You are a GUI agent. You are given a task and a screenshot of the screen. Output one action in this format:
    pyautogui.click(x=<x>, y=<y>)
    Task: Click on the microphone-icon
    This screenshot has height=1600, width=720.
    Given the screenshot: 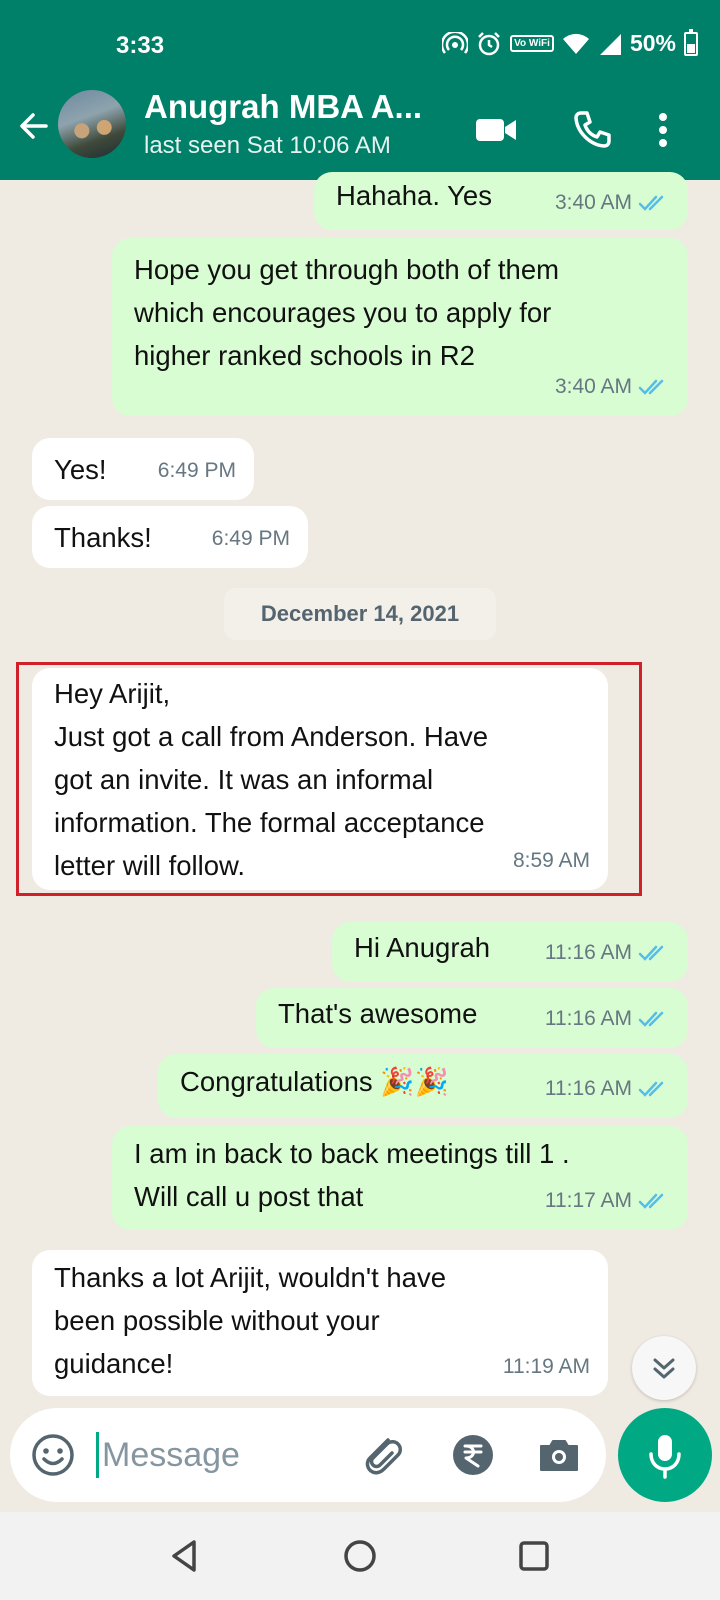 What is the action you would take?
    pyautogui.click(x=665, y=1457)
    